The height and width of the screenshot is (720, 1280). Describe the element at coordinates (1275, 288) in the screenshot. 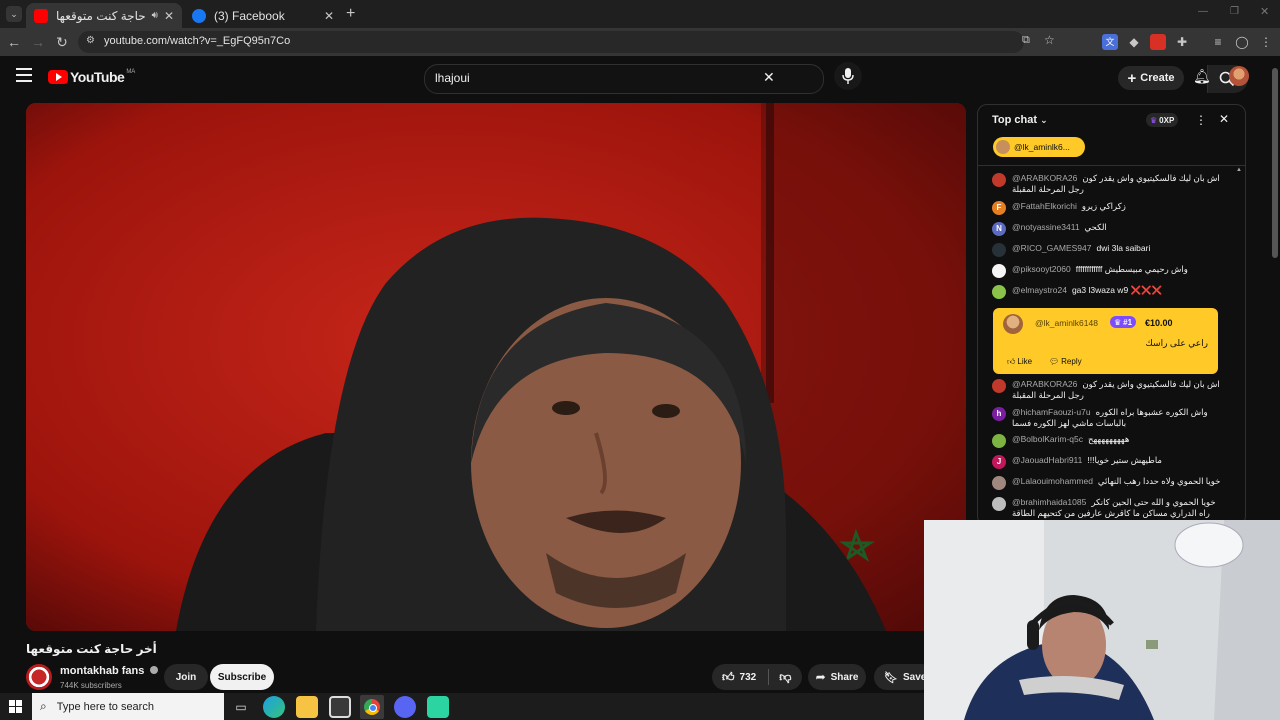

I see `page-scrollbar` at that location.